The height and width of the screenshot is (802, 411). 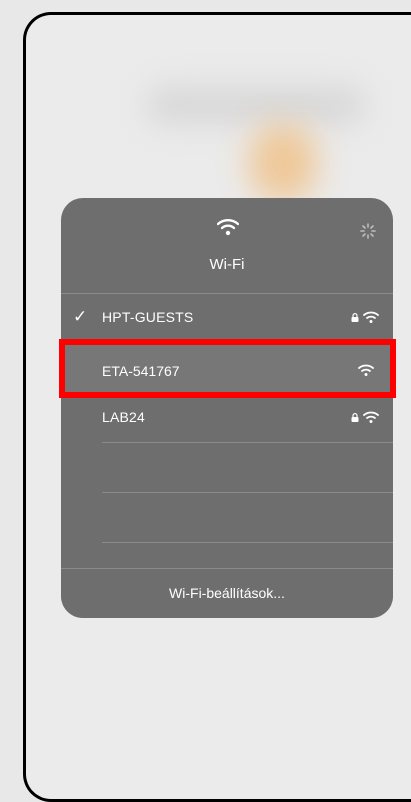 What do you see at coordinates (148, 317) in the screenshot?
I see `network-name: HPT-GUESTS` at bounding box center [148, 317].